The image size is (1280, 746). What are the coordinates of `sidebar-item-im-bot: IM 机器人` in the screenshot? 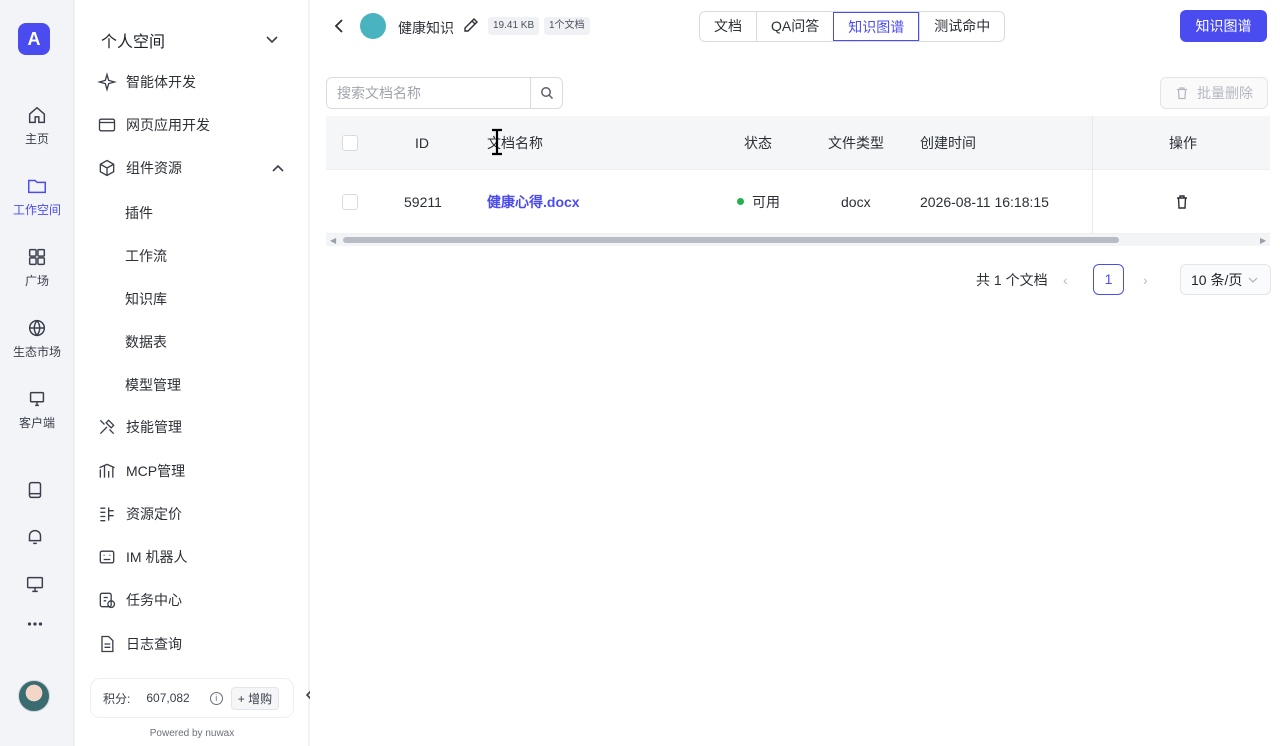 It's located at (142, 557).